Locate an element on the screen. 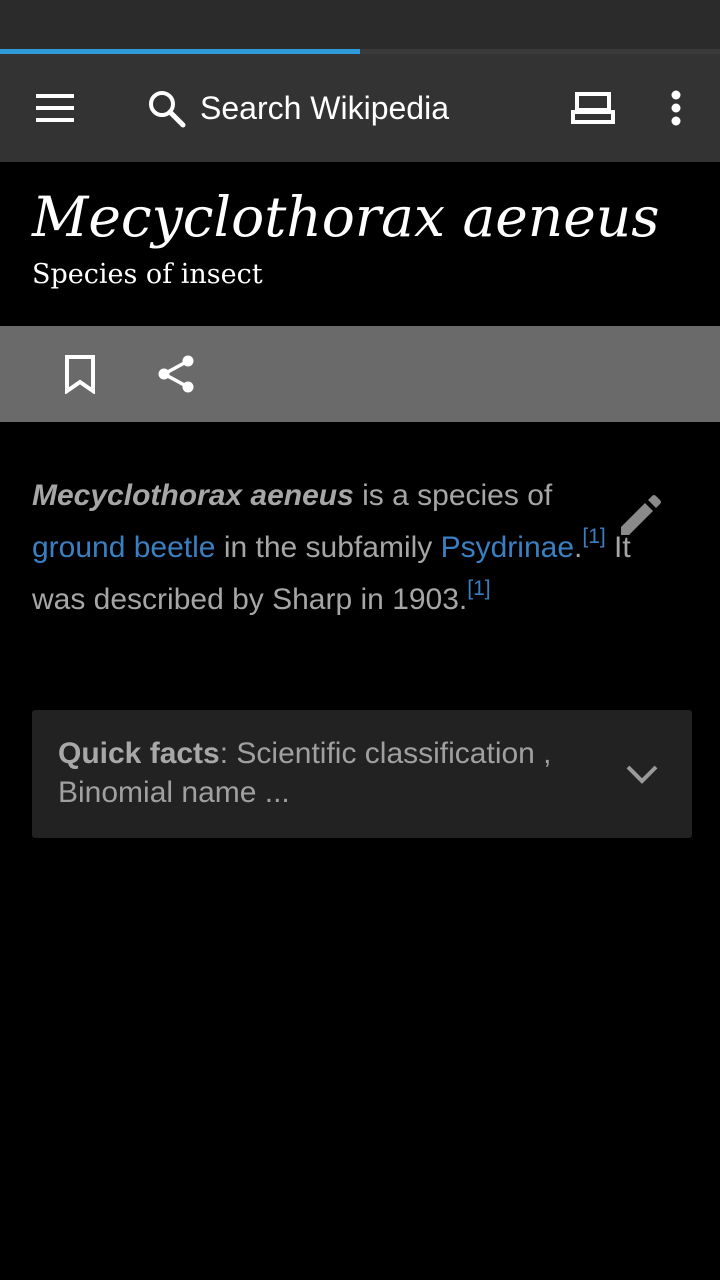  article-header: Mecyclothorax aeneus Species of insect is located at coordinates (360, 244).